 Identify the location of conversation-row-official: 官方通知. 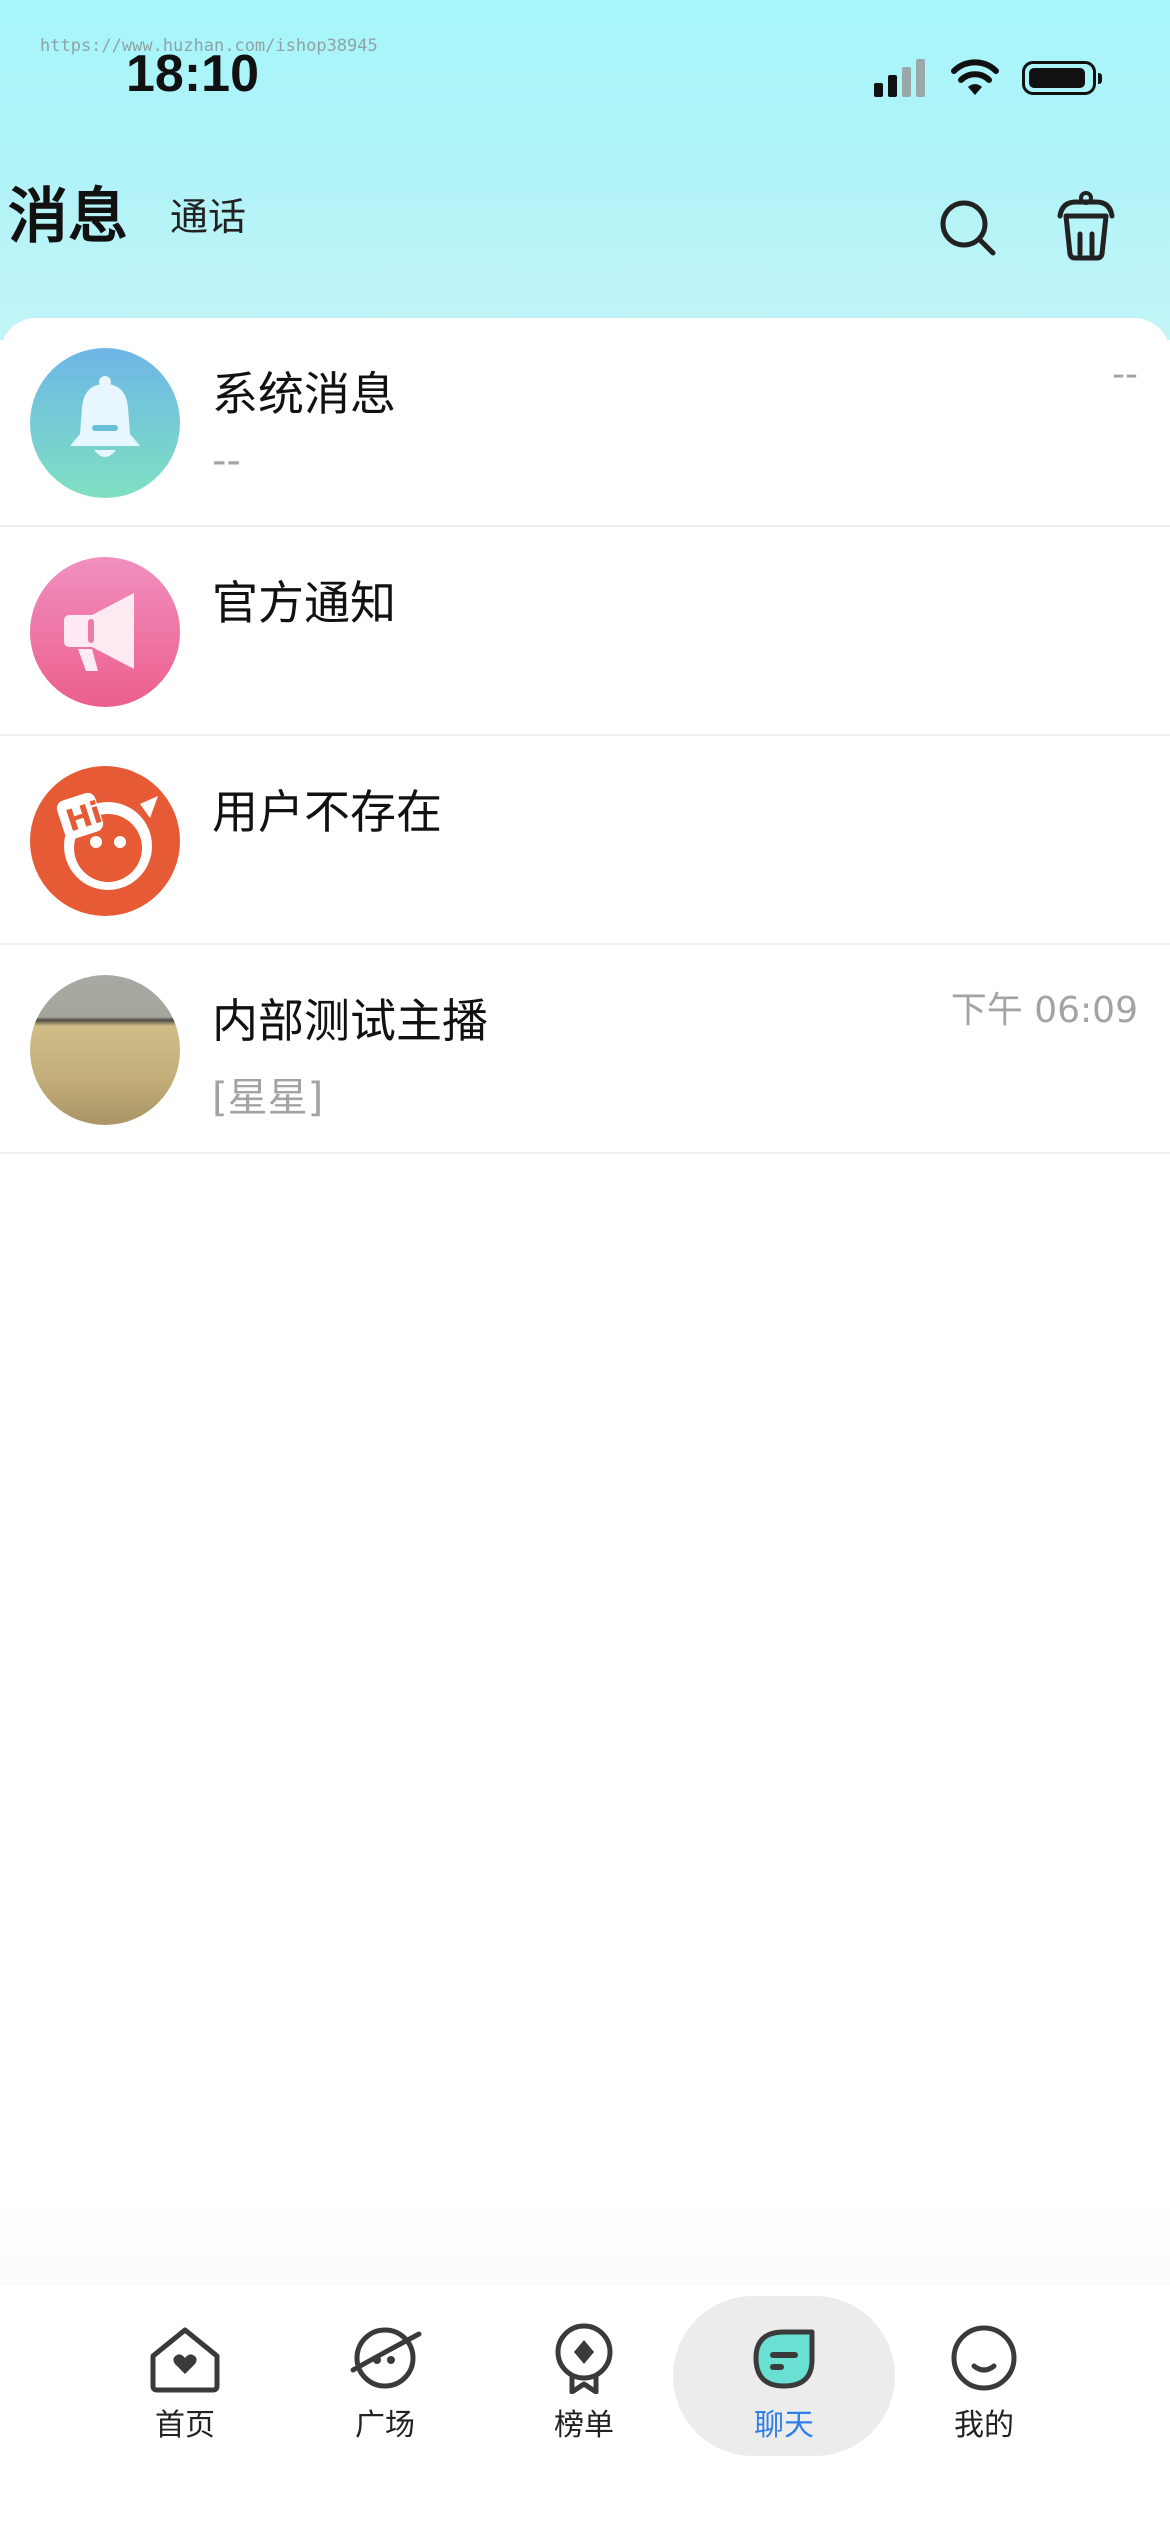
(585, 631).